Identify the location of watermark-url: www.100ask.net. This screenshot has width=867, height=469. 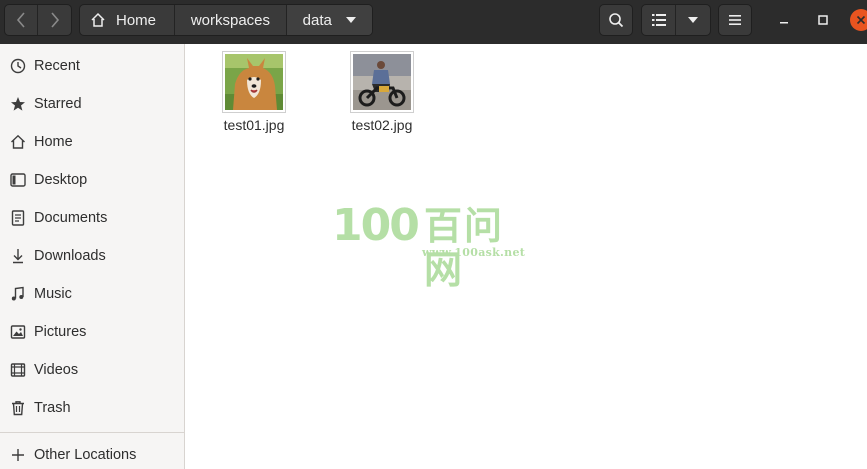
(474, 252).